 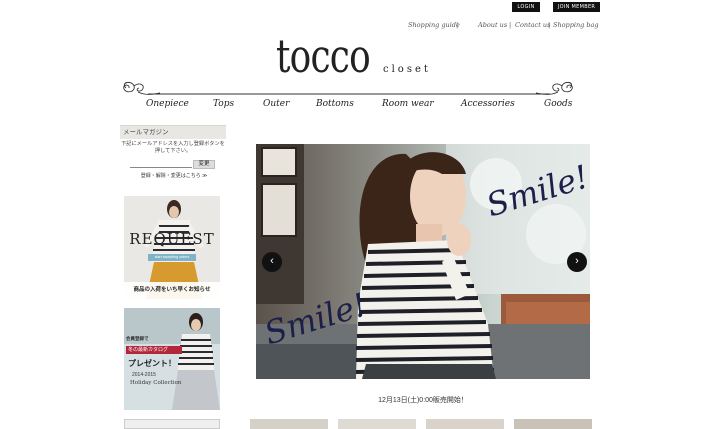 I want to click on login-button: LOGIN, so click(x=526, y=7).